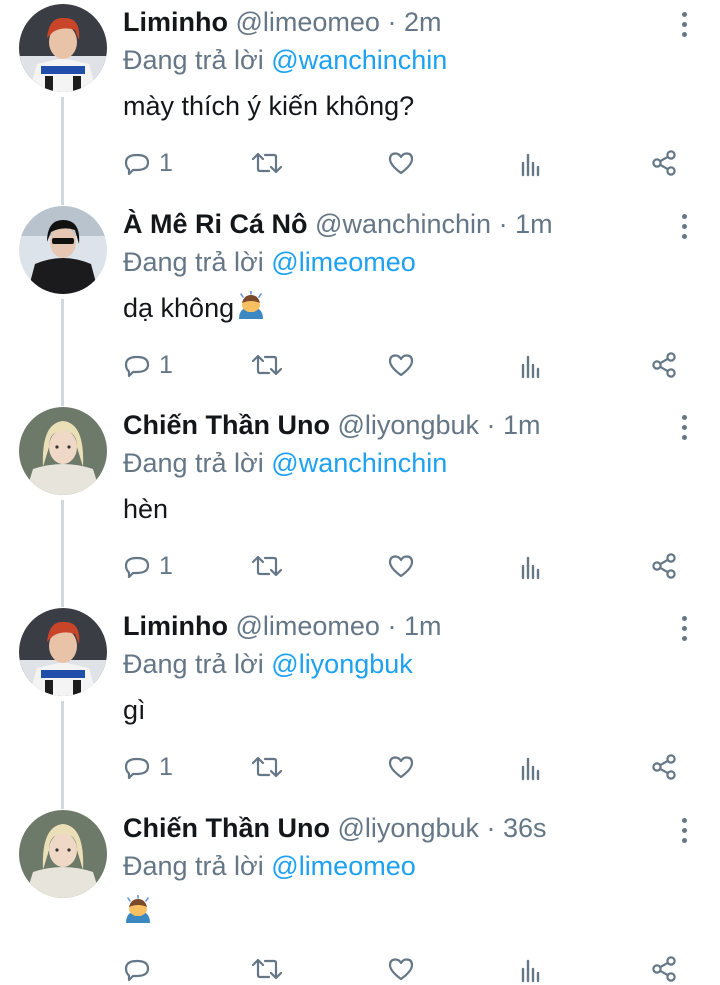 This screenshot has width=720, height=985. Describe the element at coordinates (269, 106) in the screenshot. I see `tweet-body: mày thích ý kiến không?` at that location.